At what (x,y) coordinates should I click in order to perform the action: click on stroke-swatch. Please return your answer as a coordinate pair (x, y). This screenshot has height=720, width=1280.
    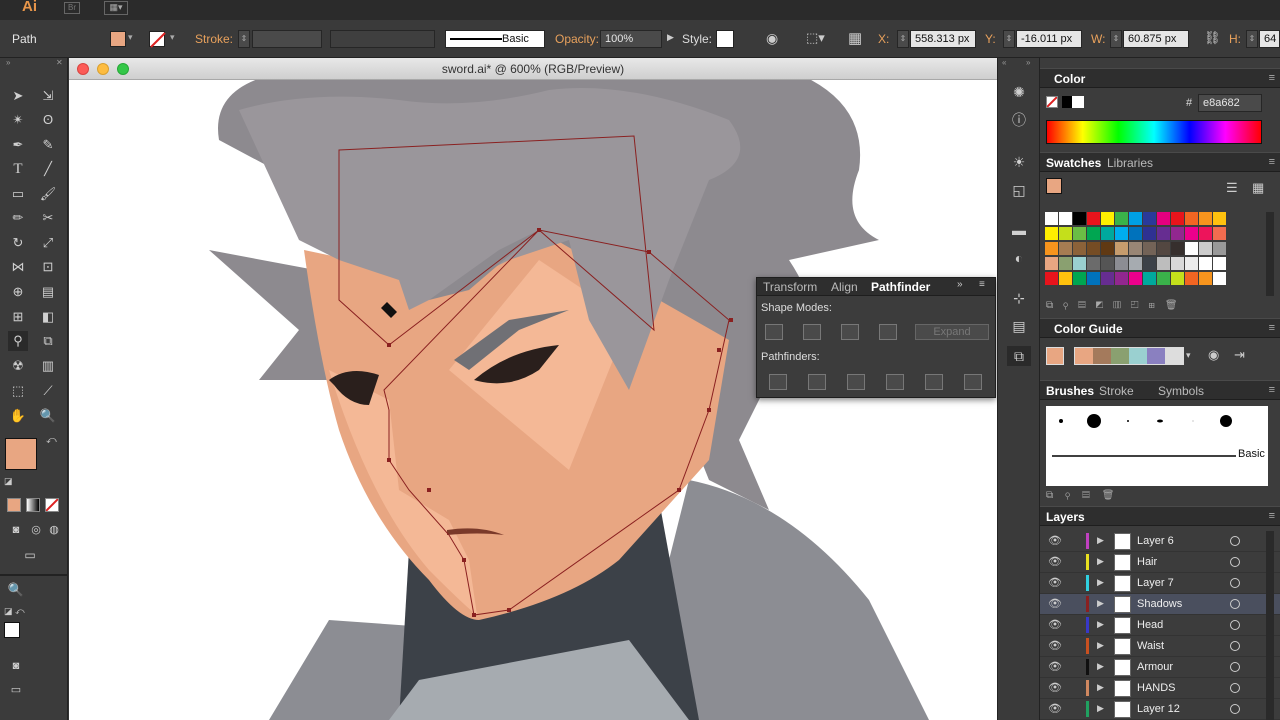
    Looking at the image, I should click on (157, 39).